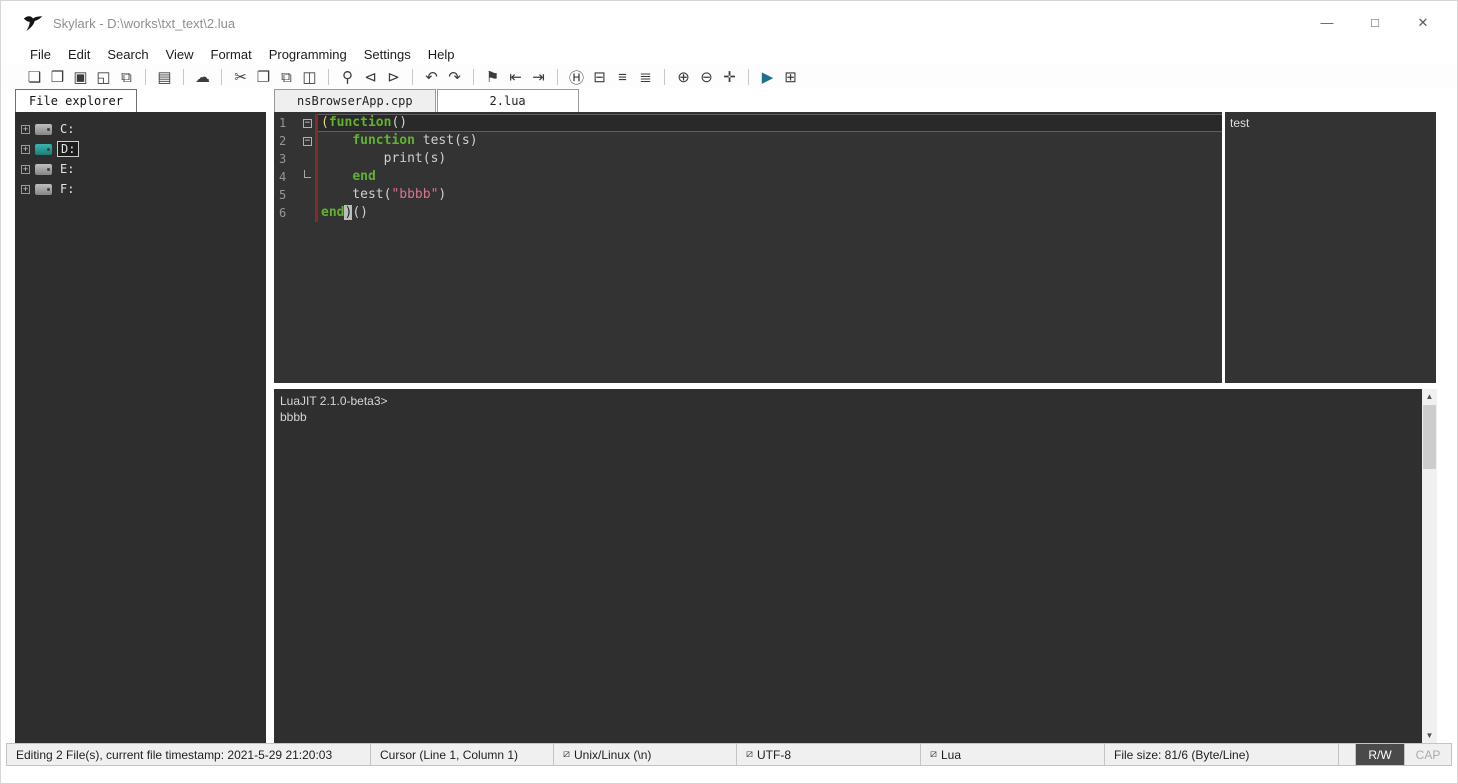 The height and width of the screenshot is (784, 1458). What do you see at coordinates (576, 77) in the screenshot?
I see `hex-view-icon: Ⓗ` at bounding box center [576, 77].